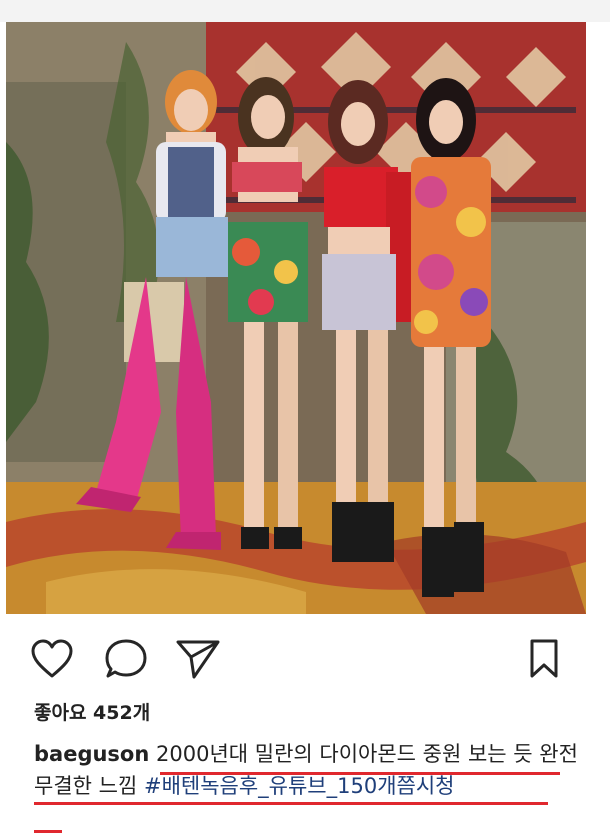 The image size is (610, 835). I want to click on comment-bubble-icon, so click(126, 659).